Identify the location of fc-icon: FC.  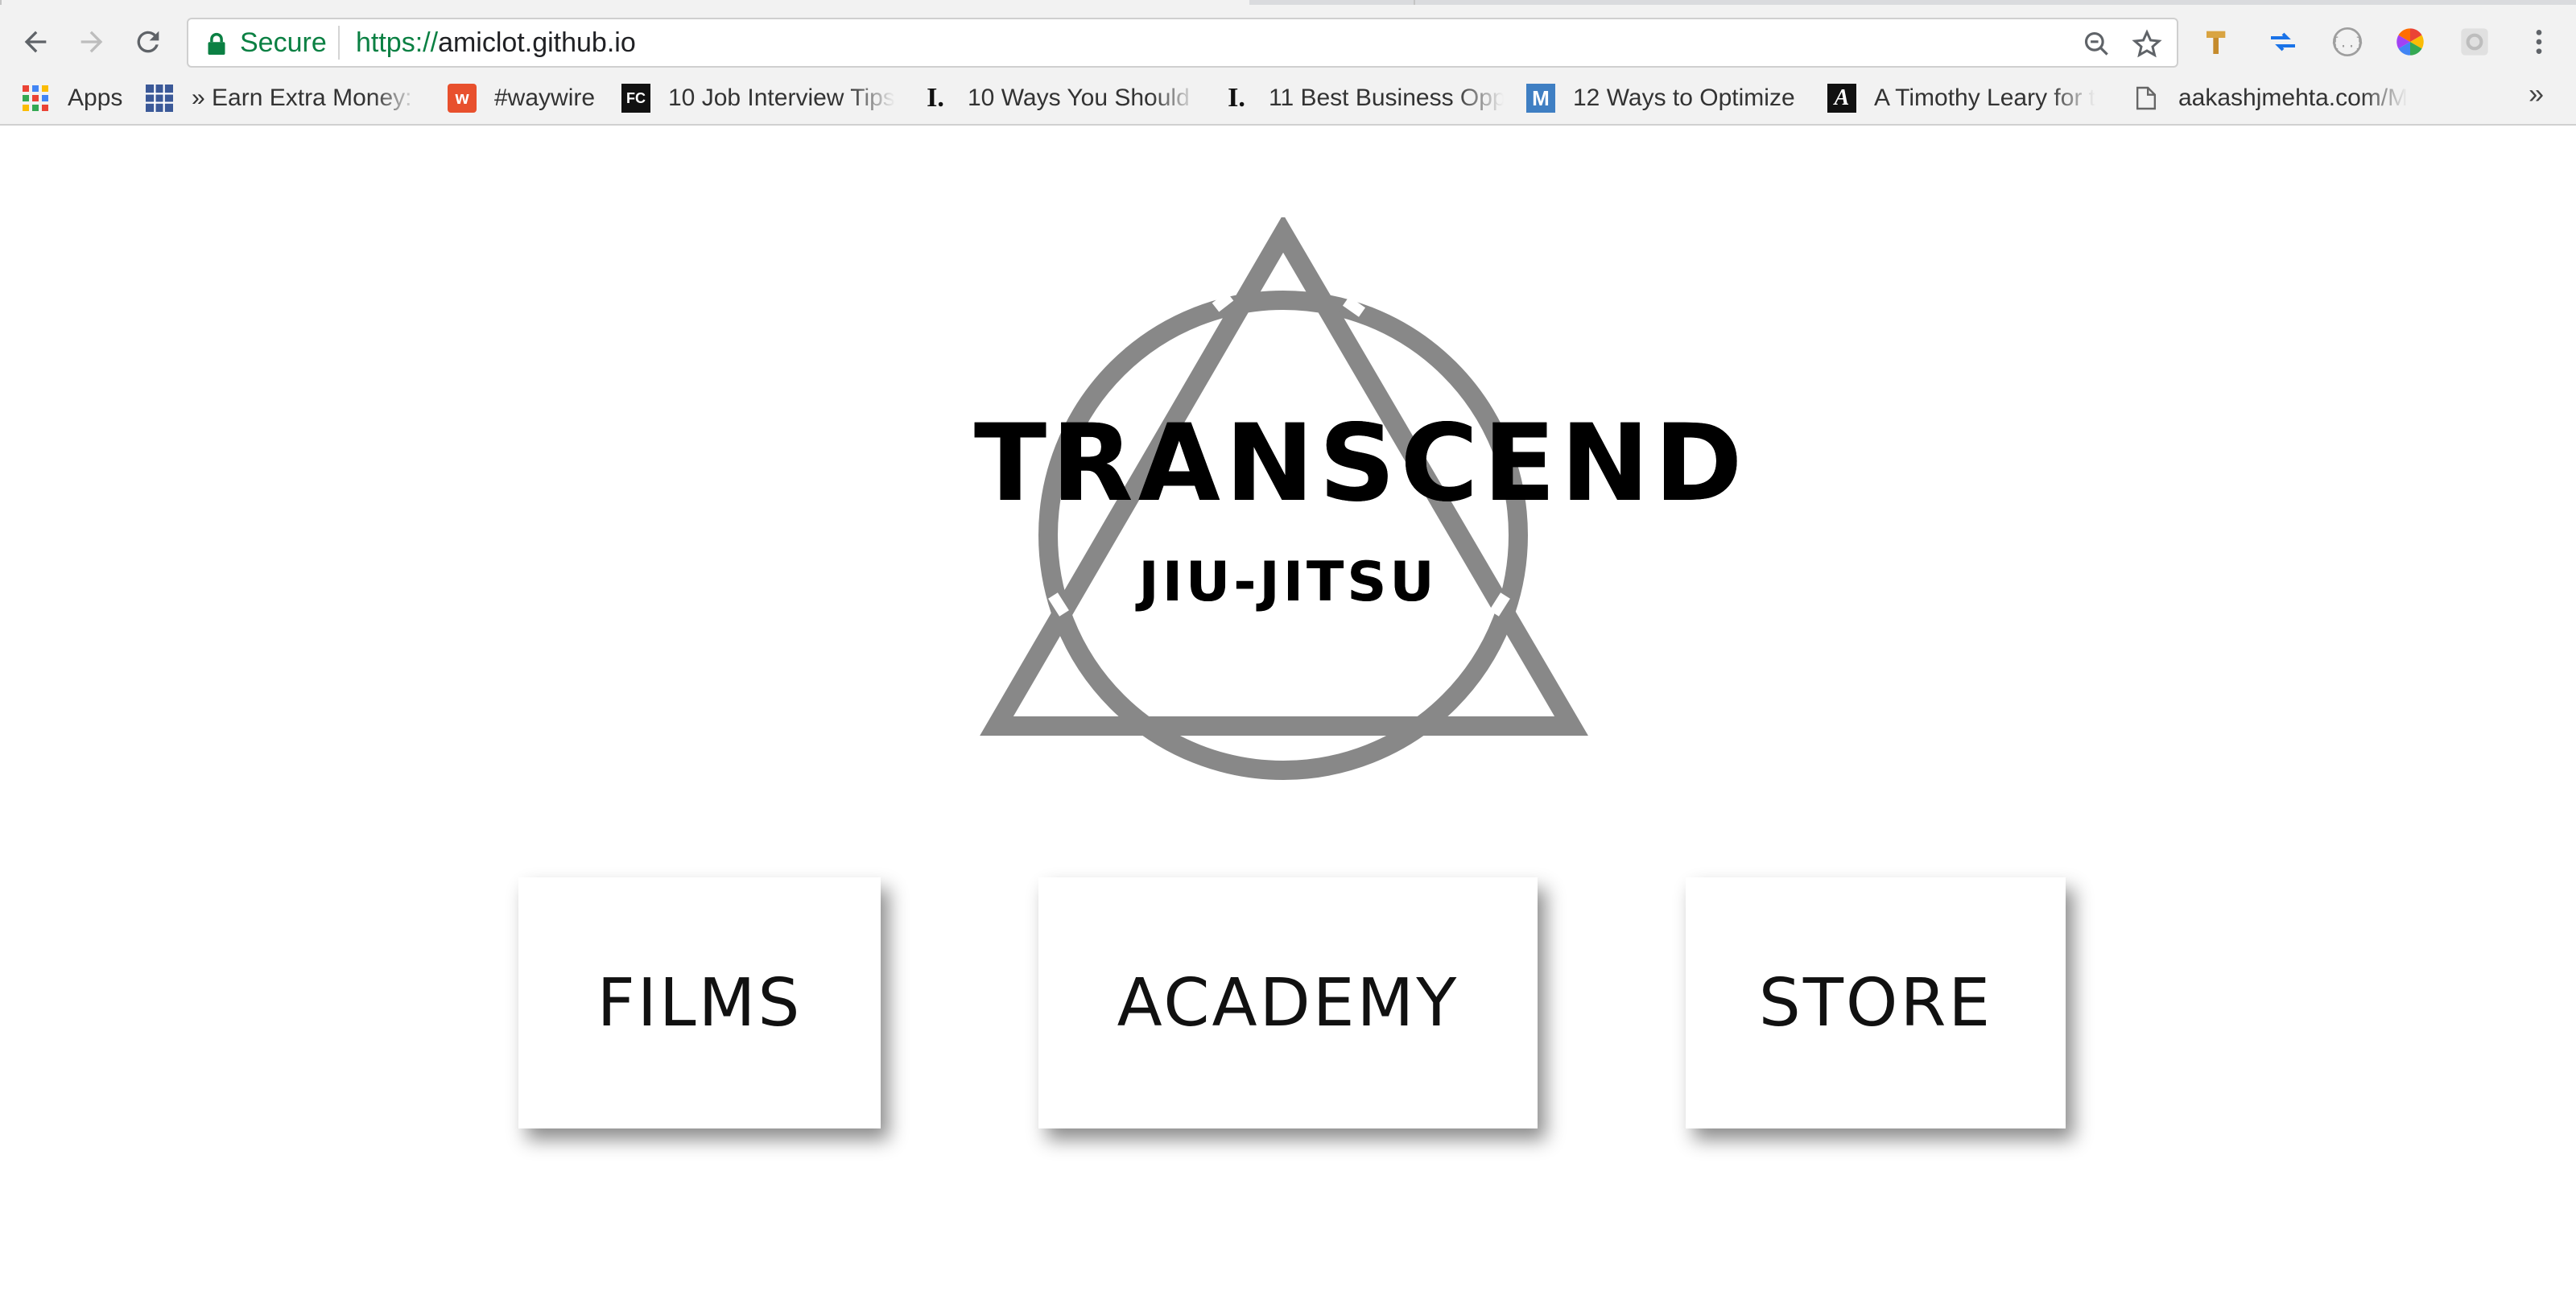
(635, 98).